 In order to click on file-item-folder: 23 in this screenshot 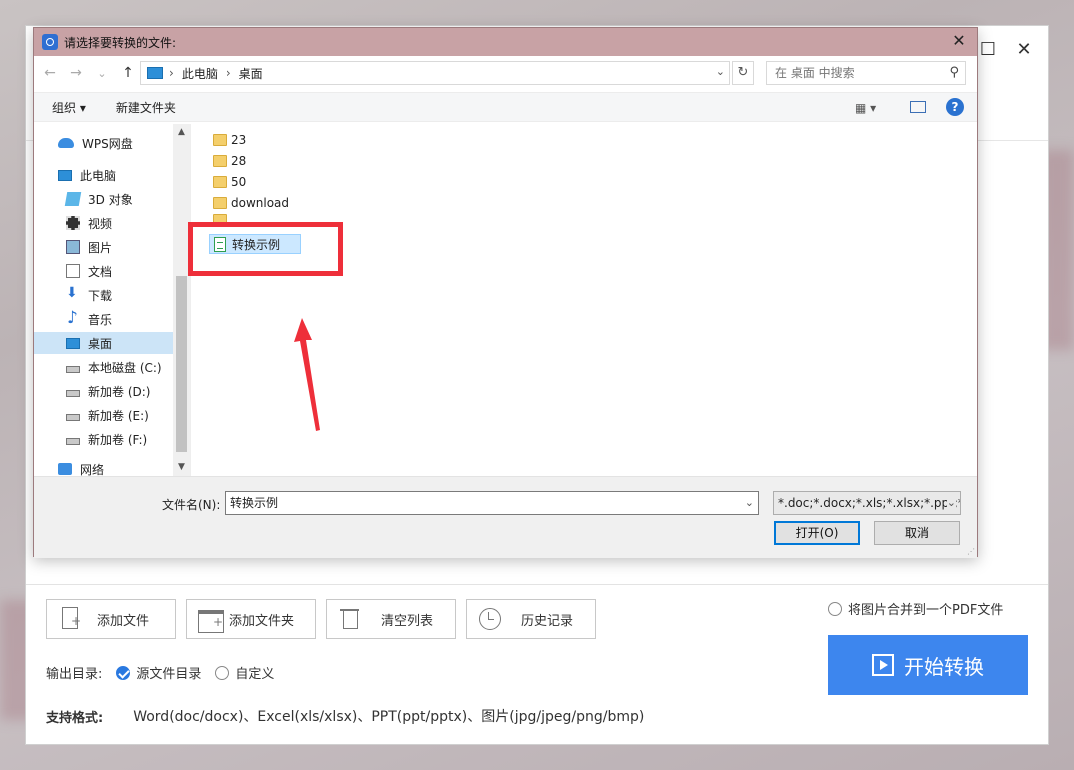, I will do `click(229, 140)`.